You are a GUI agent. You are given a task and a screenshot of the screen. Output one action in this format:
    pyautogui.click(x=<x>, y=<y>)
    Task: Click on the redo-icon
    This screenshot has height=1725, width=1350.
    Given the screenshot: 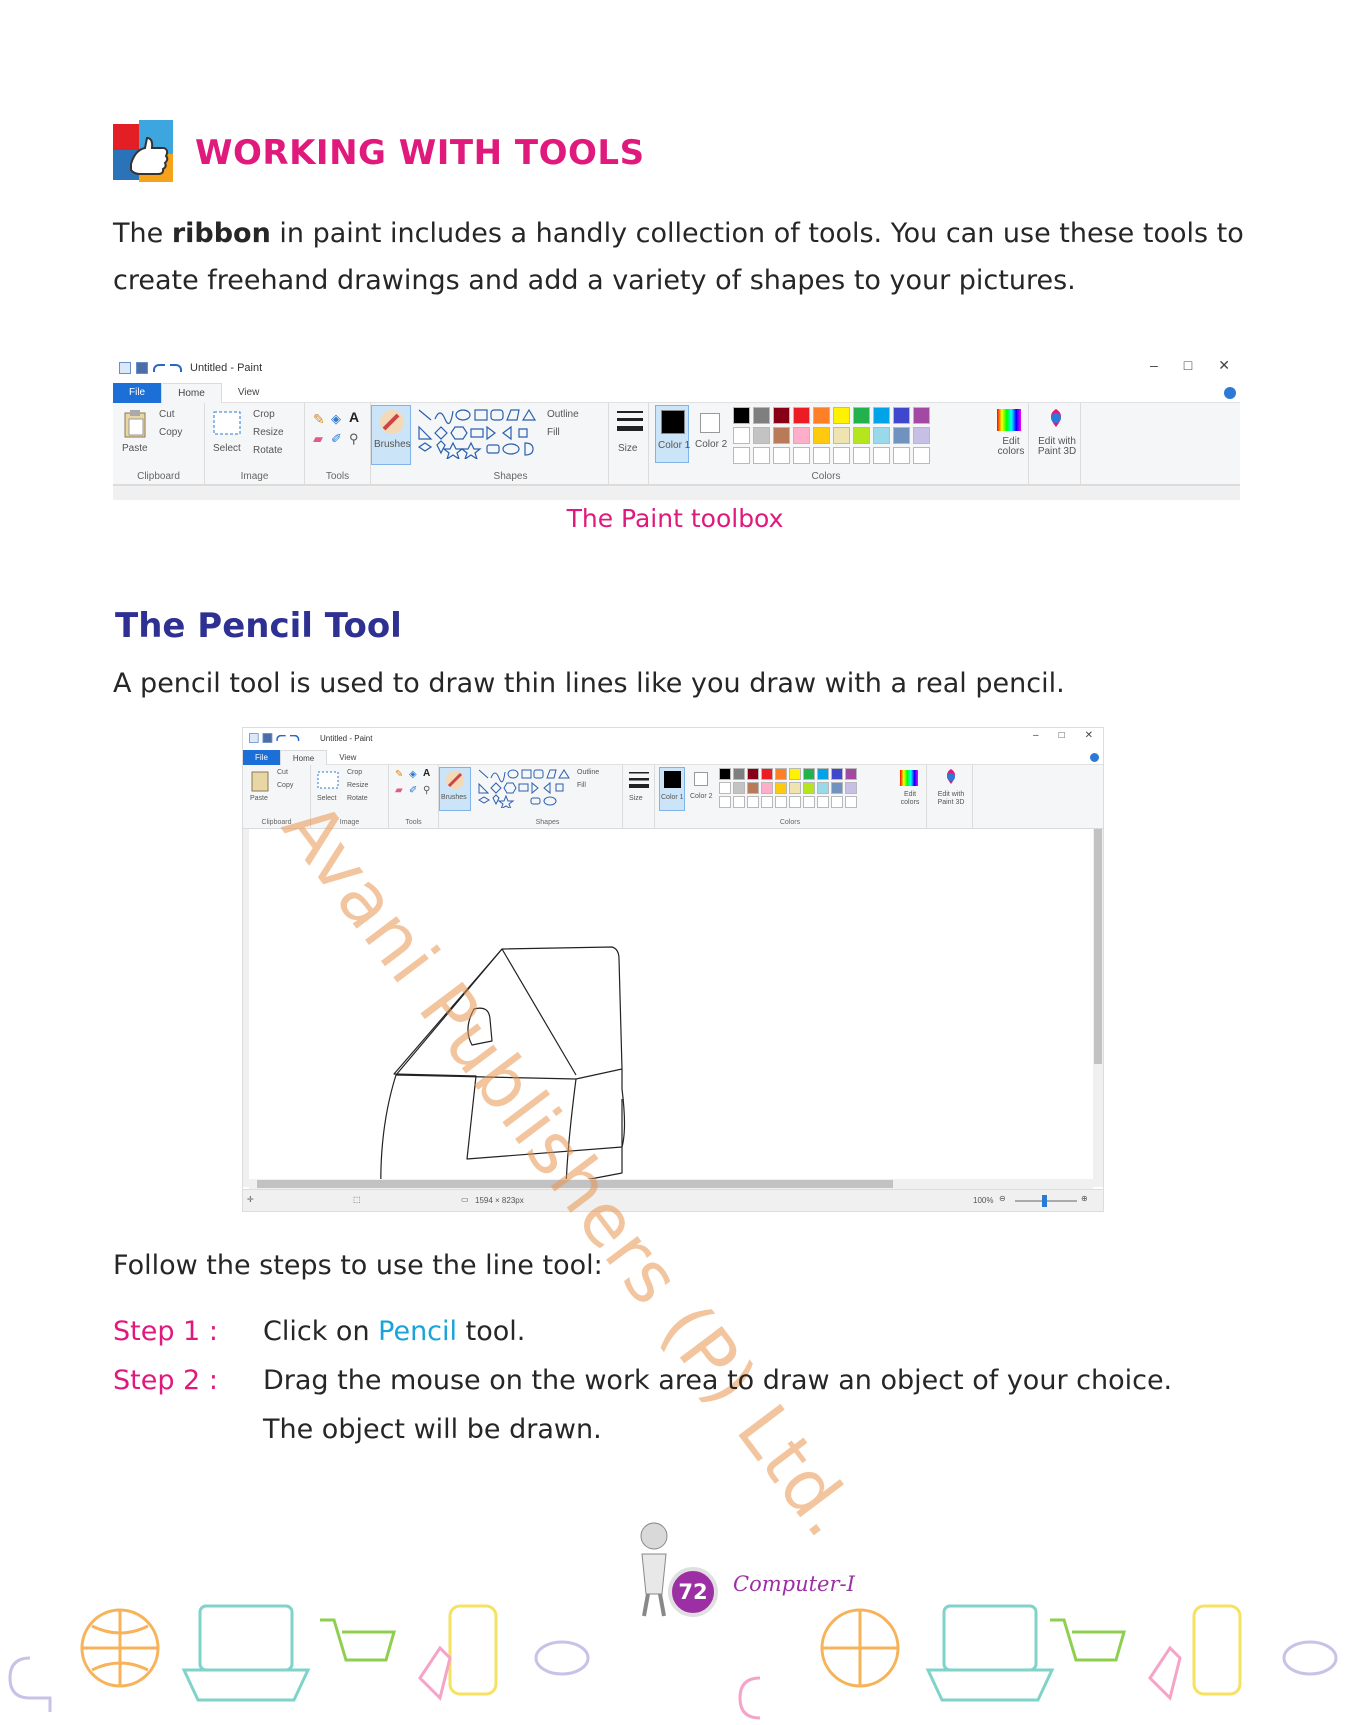 What is the action you would take?
    pyautogui.click(x=176, y=368)
    